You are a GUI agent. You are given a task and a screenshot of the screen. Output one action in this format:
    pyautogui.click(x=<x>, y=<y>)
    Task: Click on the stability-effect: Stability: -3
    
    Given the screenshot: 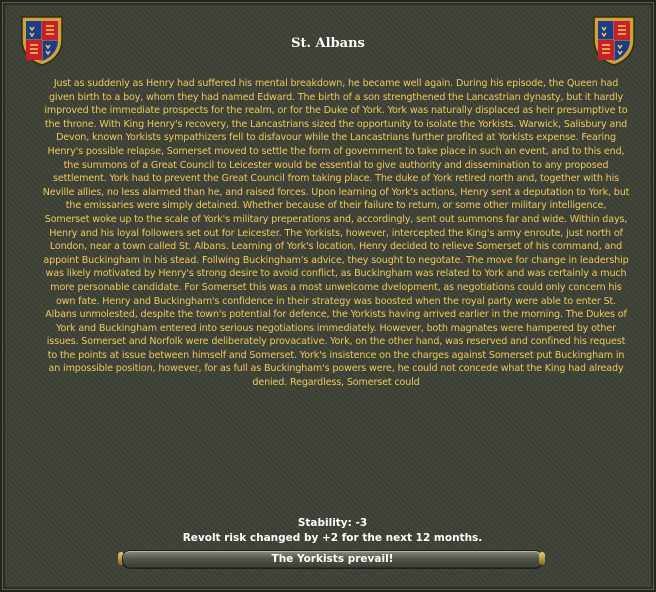 What is the action you would take?
    pyautogui.click(x=332, y=523)
    